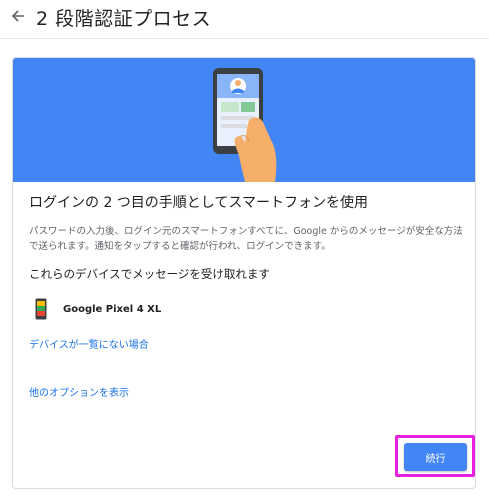 This screenshot has height=499, width=489. What do you see at coordinates (79, 391) in the screenshot?
I see `other-options-link: 他のオプションを表示` at bounding box center [79, 391].